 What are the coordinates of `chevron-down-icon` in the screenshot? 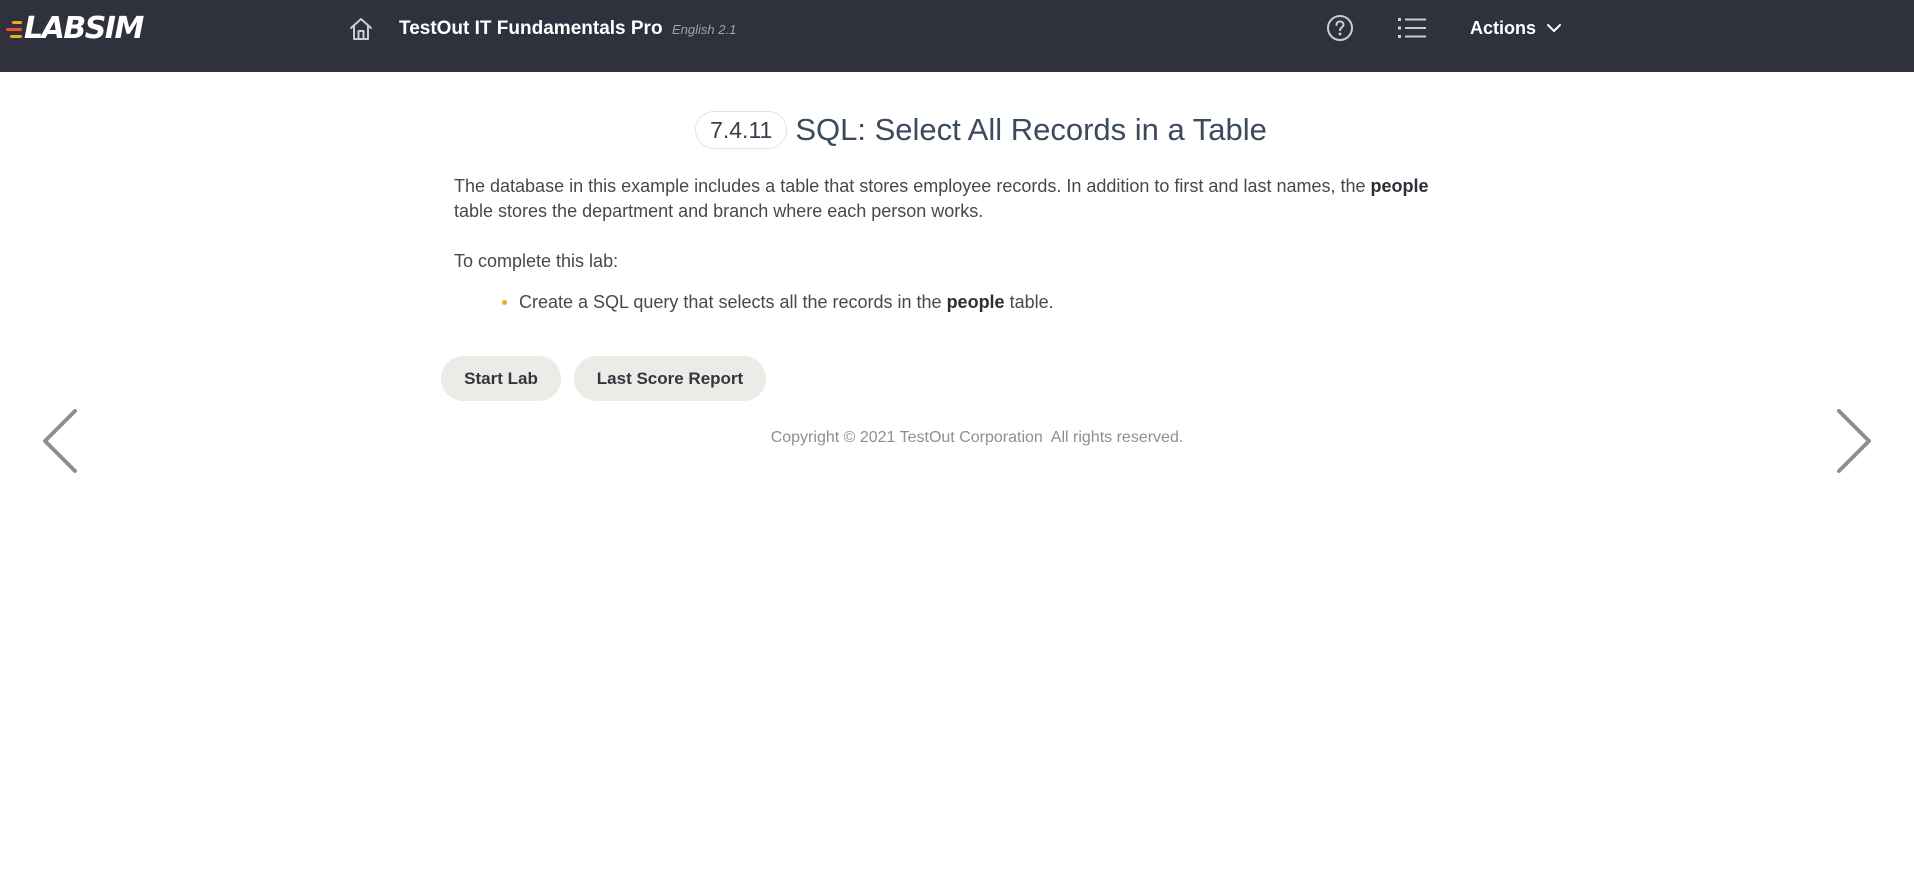 It's located at (1554, 28).